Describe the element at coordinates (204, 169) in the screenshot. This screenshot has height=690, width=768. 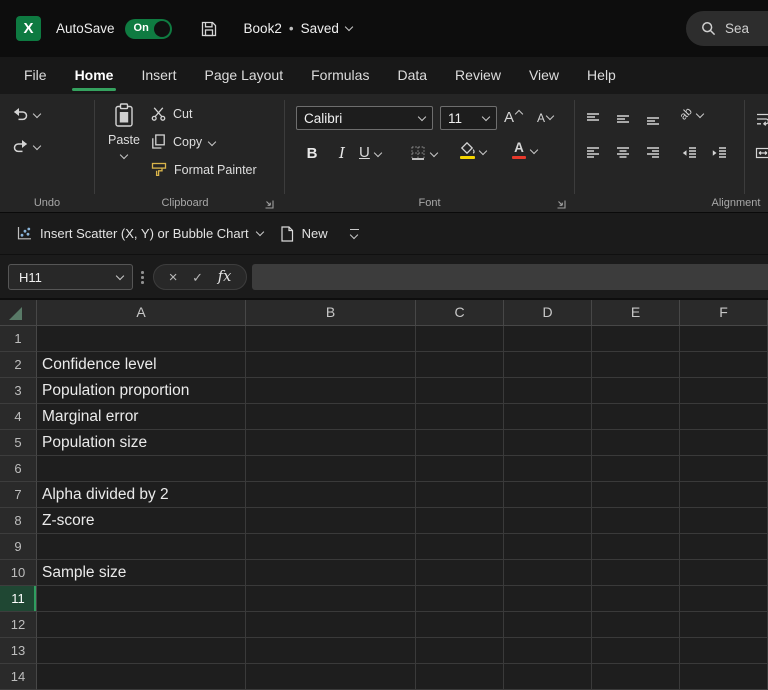
I see `format-painter-button: Format Painter` at that location.